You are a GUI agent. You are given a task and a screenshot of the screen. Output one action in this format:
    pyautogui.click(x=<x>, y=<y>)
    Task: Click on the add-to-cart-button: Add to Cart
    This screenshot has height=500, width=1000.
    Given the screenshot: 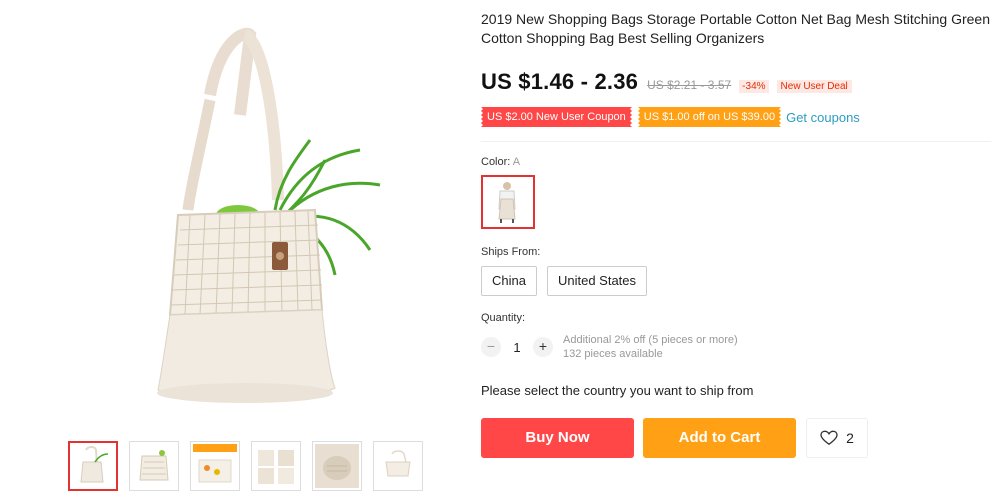 What is the action you would take?
    pyautogui.click(x=719, y=438)
    